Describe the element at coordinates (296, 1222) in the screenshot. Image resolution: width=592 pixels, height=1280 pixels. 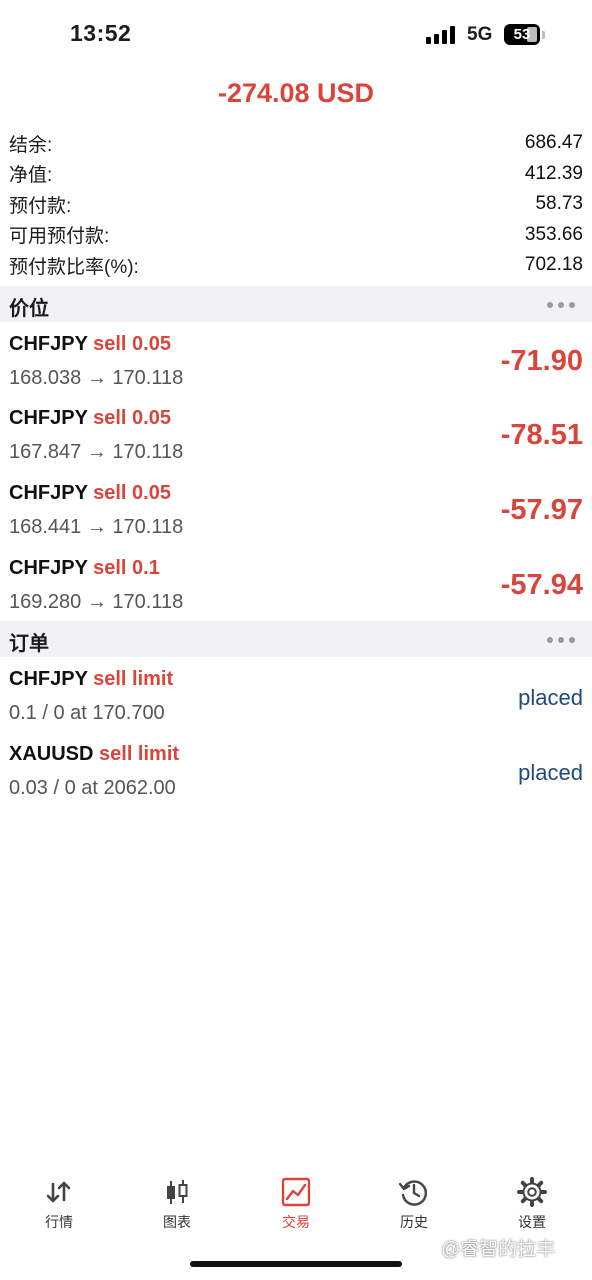
I see `tab-label: 交易` at that location.